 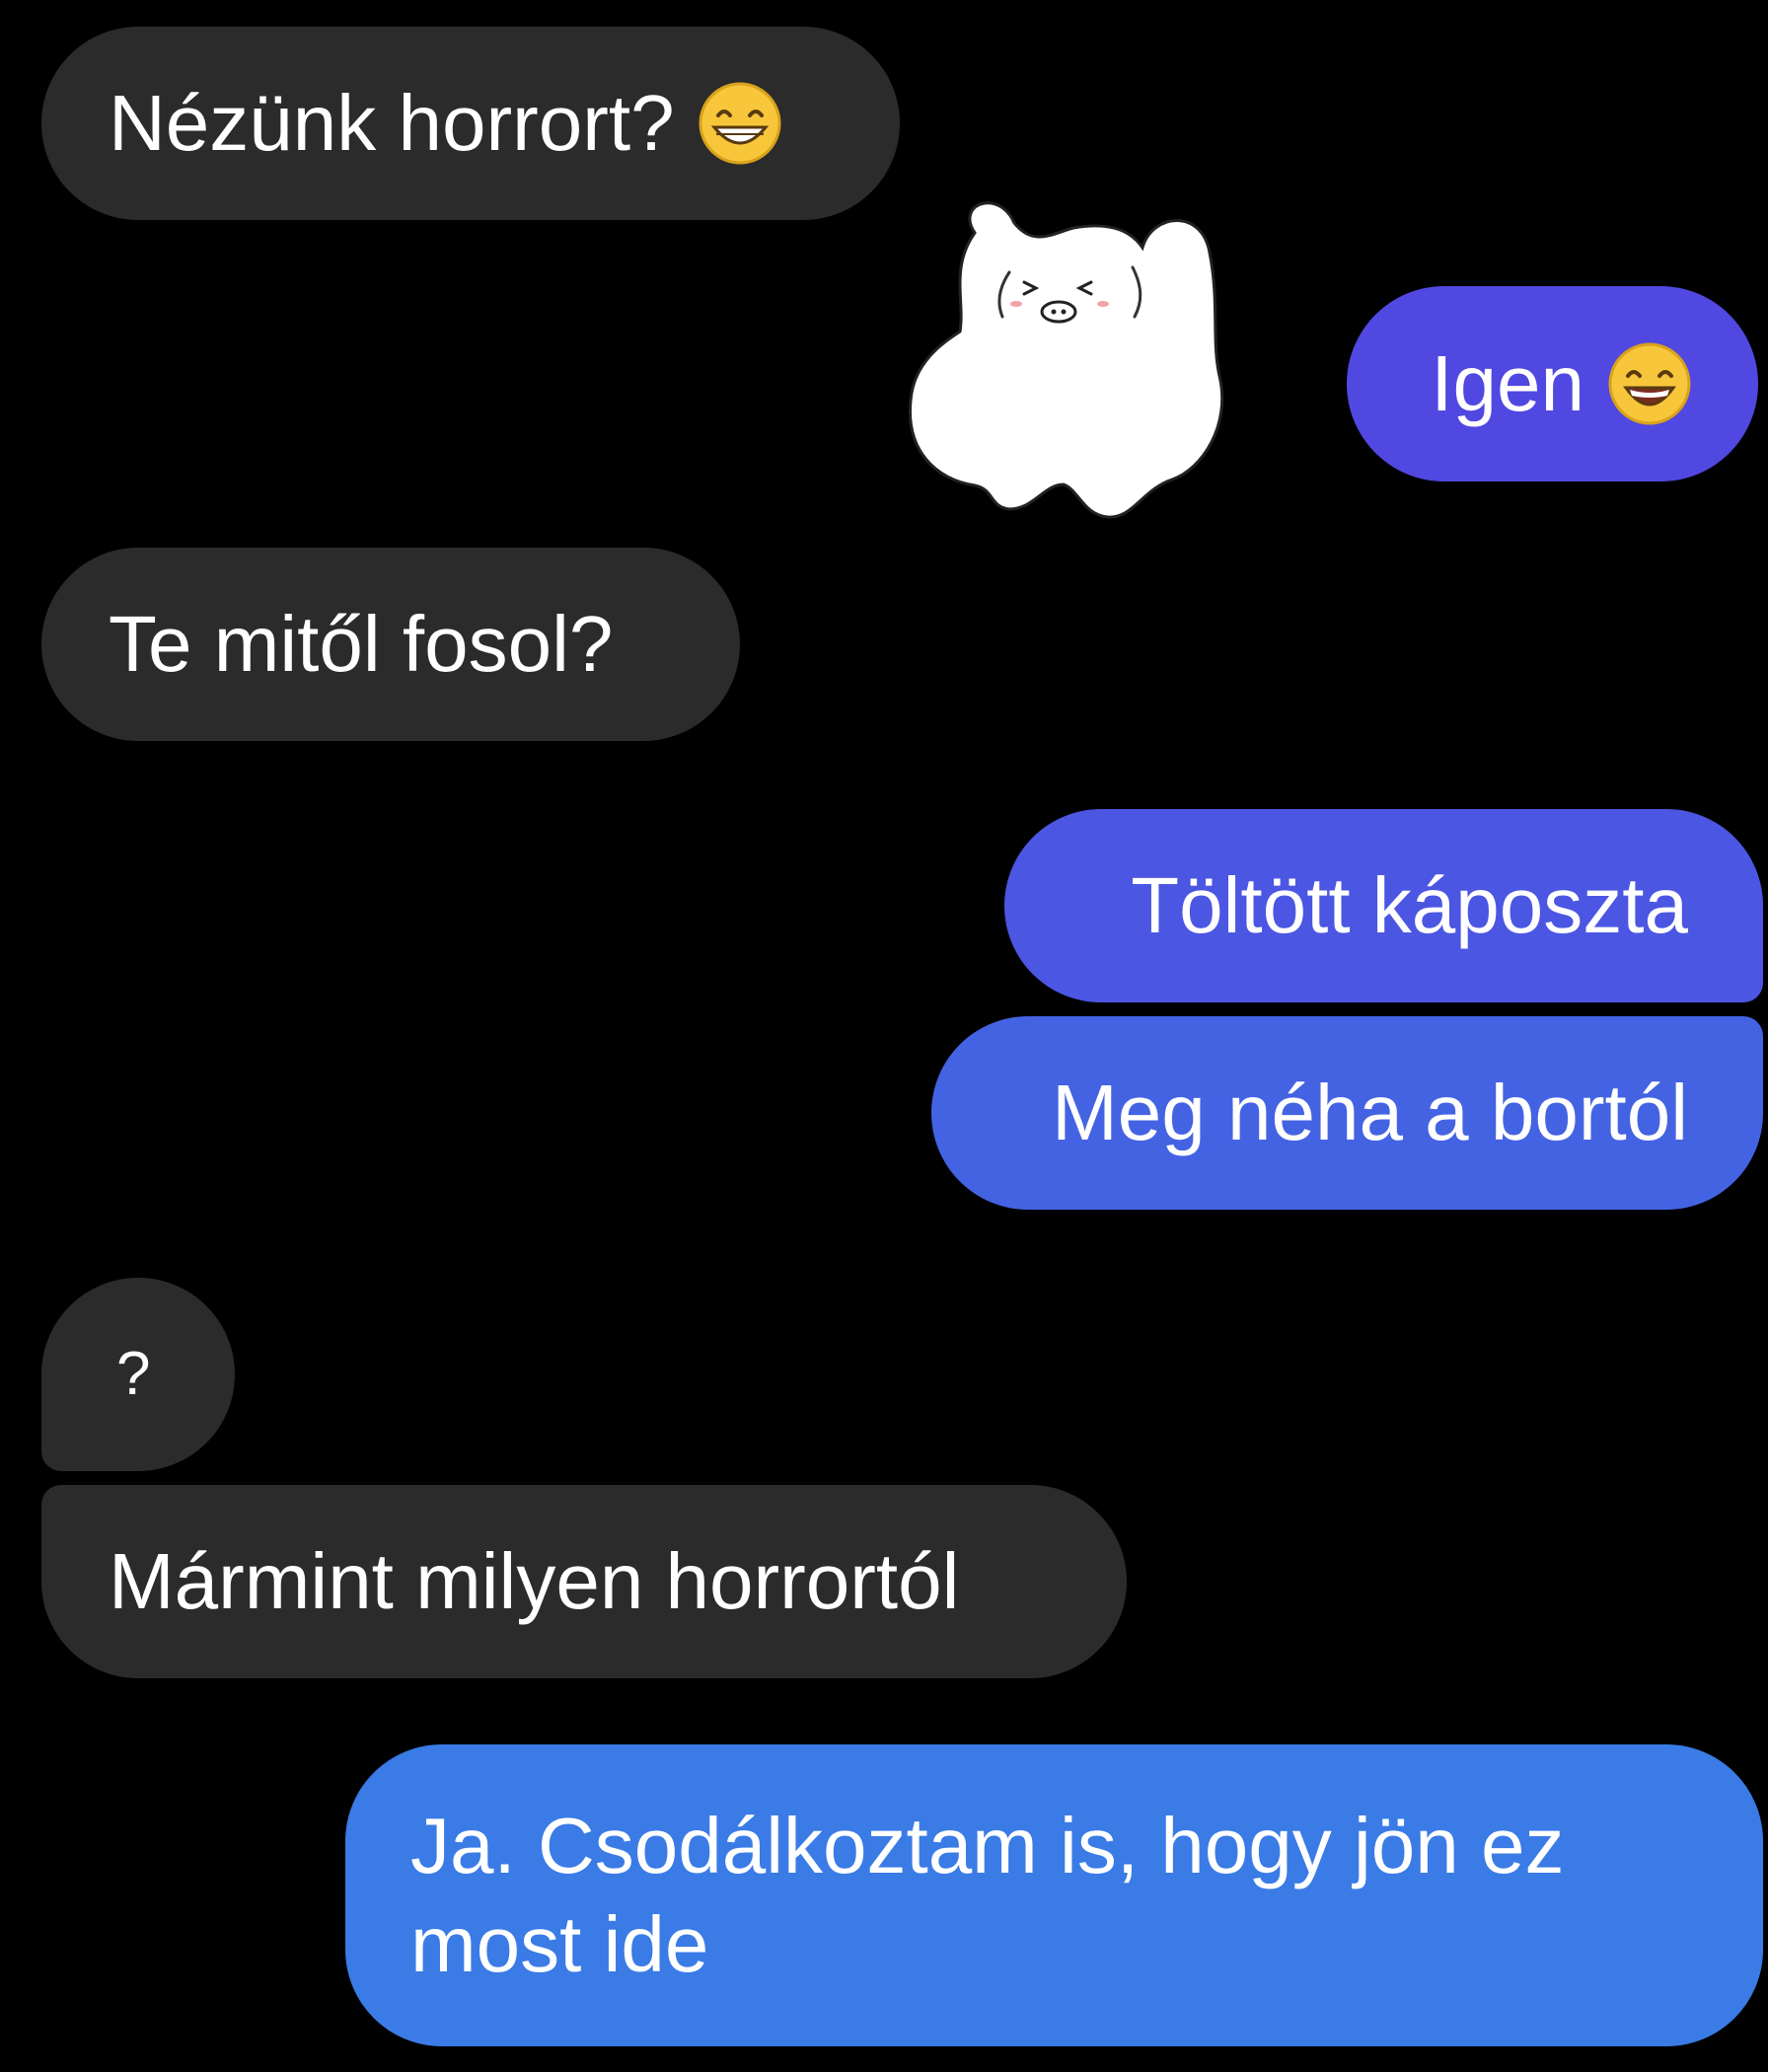 I want to click on message-text: Töltött káposzta, so click(x=1409, y=905).